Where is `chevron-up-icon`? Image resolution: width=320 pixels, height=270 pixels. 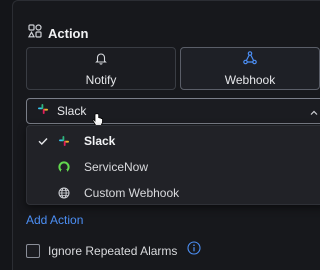 chevron-up-icon is located at coordinates (314, 114).